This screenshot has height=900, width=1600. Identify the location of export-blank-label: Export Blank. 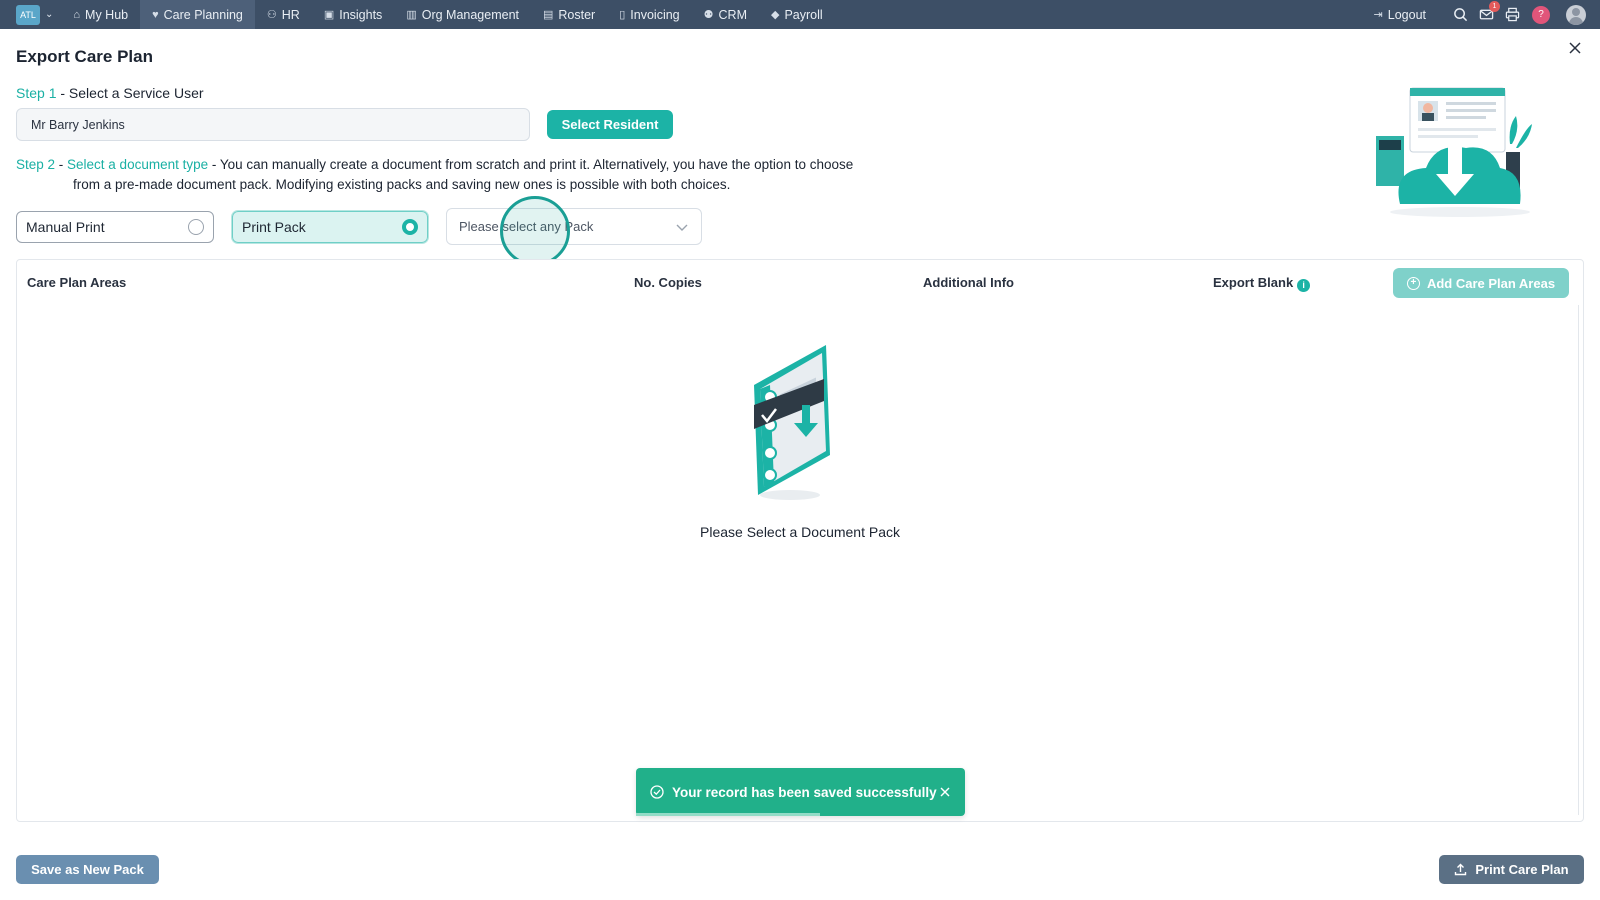
(1253, 282).